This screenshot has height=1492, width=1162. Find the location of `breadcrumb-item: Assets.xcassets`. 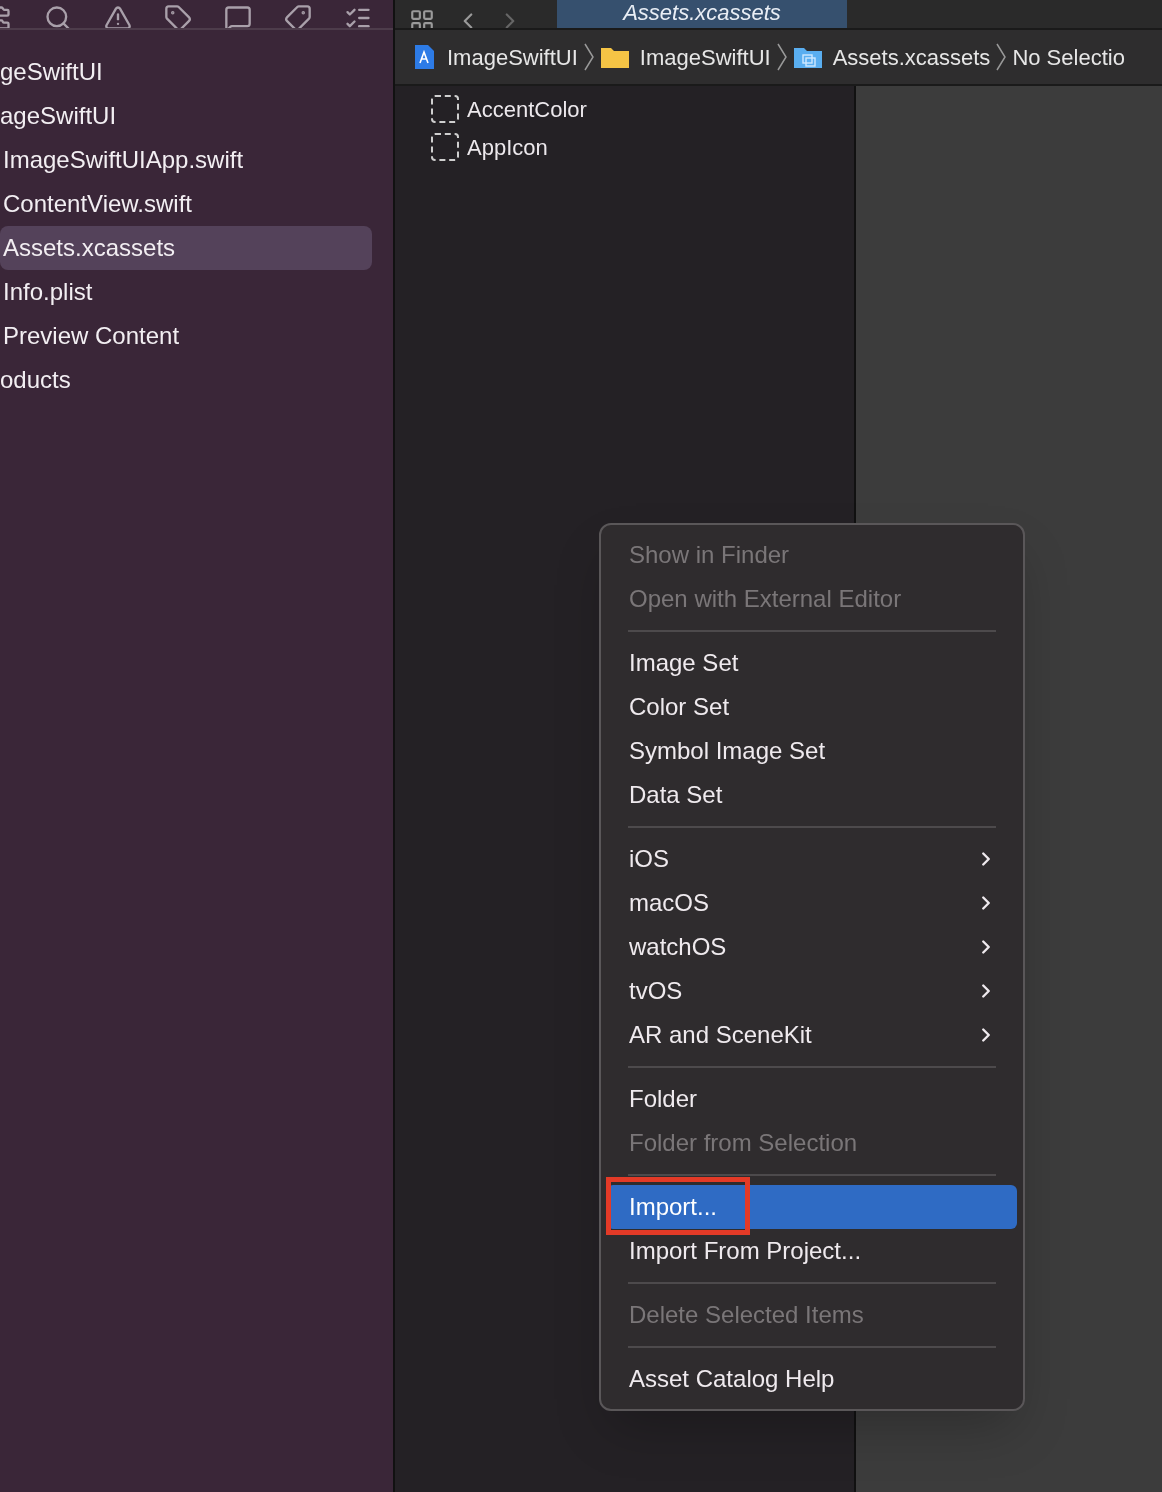

breadcrumb-item: Assets.xcassets is located at coordinates (911, 57).